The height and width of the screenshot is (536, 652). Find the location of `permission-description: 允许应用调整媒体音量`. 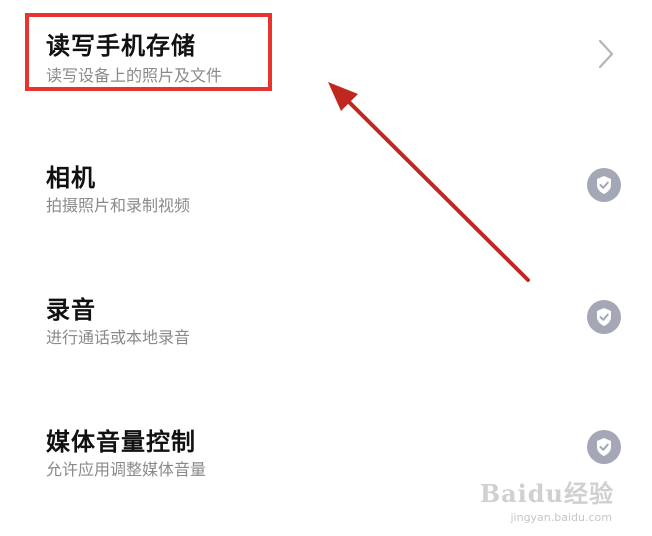

permission-description: 允许应用调整媒体音量 is located at coordinates (126, 469).